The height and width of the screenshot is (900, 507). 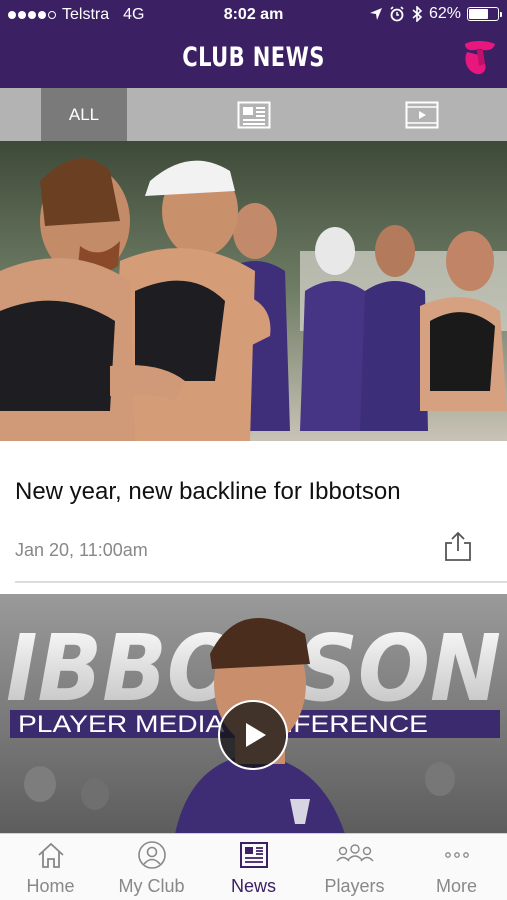 I want to click on share-icon, so click(x=458, y=546).